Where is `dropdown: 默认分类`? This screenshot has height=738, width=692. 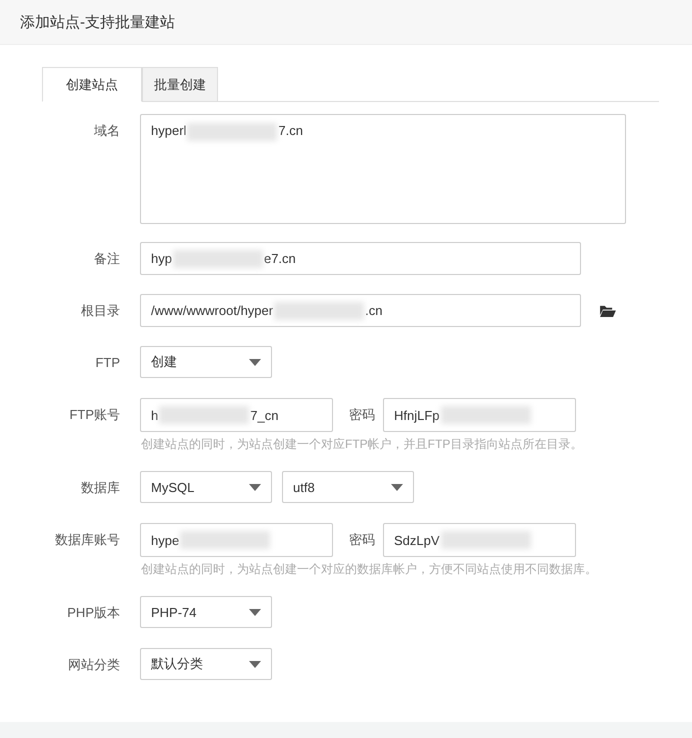
dropdown: 默认分类 is located at coordinates (206, 664).